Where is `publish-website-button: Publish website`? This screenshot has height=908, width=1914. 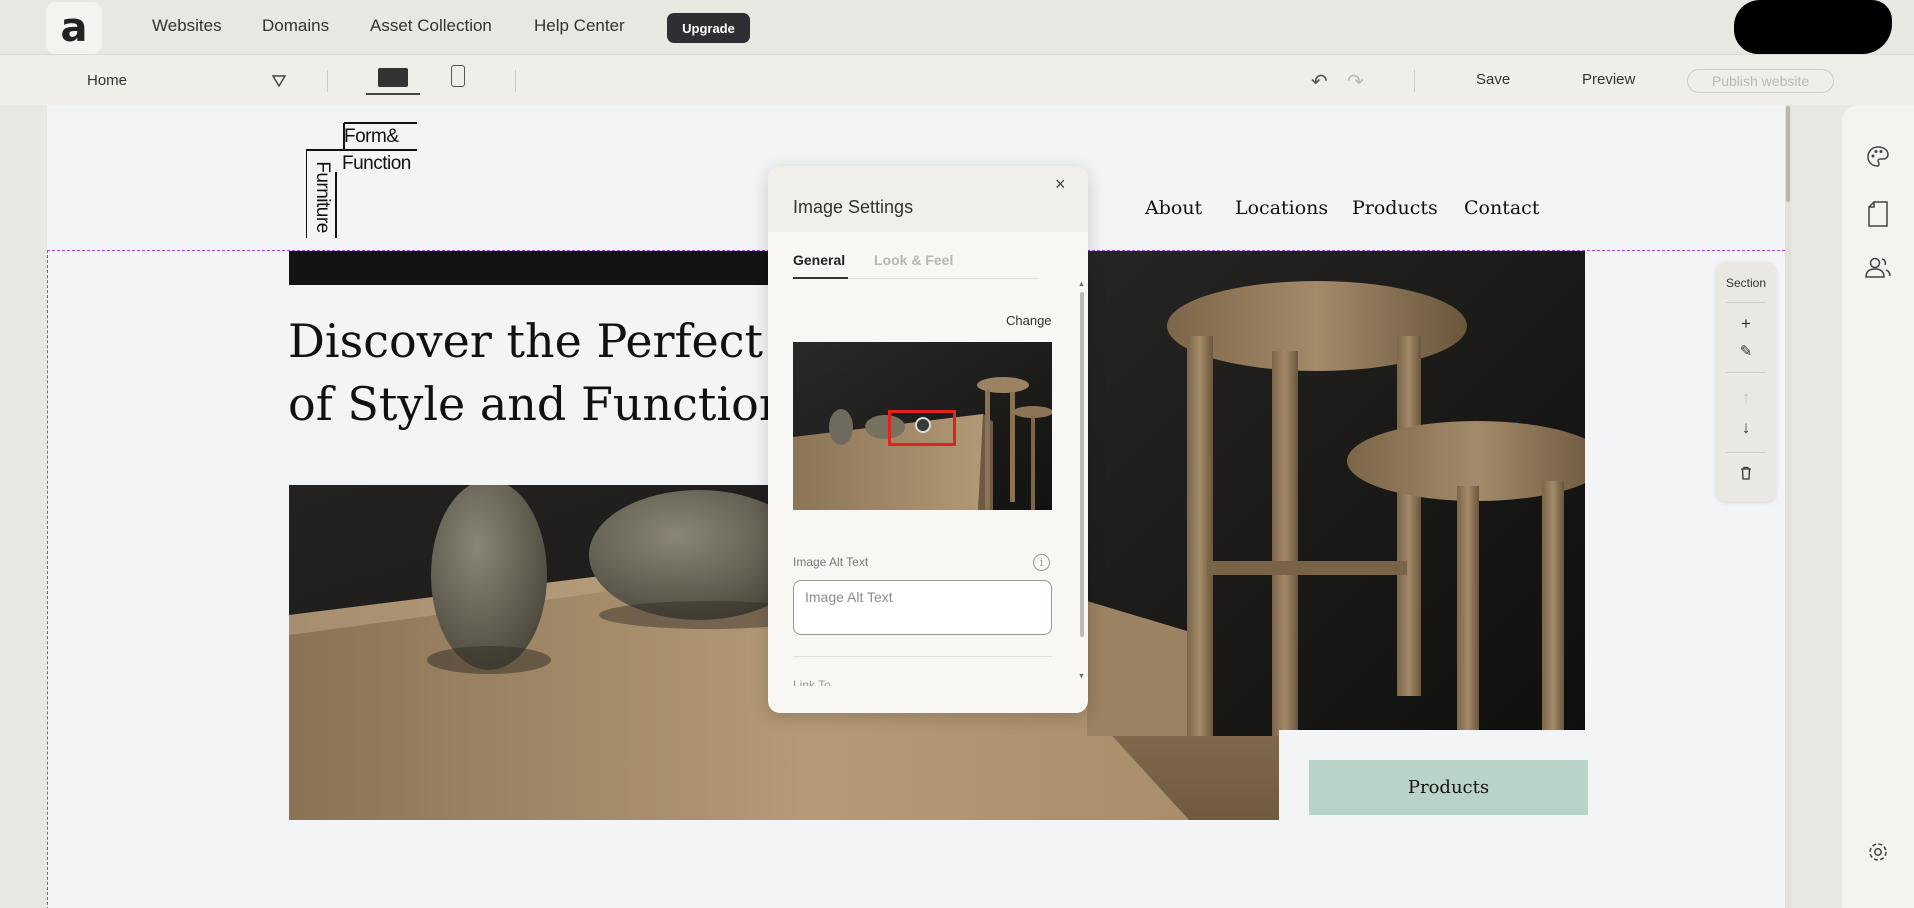
publish-website-button: Publish website is located at coordinates (1760, 81).